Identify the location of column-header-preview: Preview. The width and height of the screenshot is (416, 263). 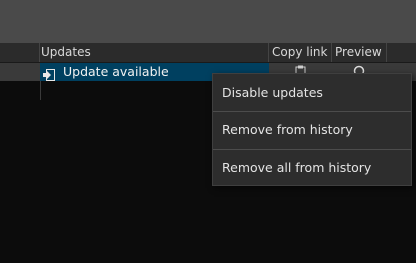
(359, 52).